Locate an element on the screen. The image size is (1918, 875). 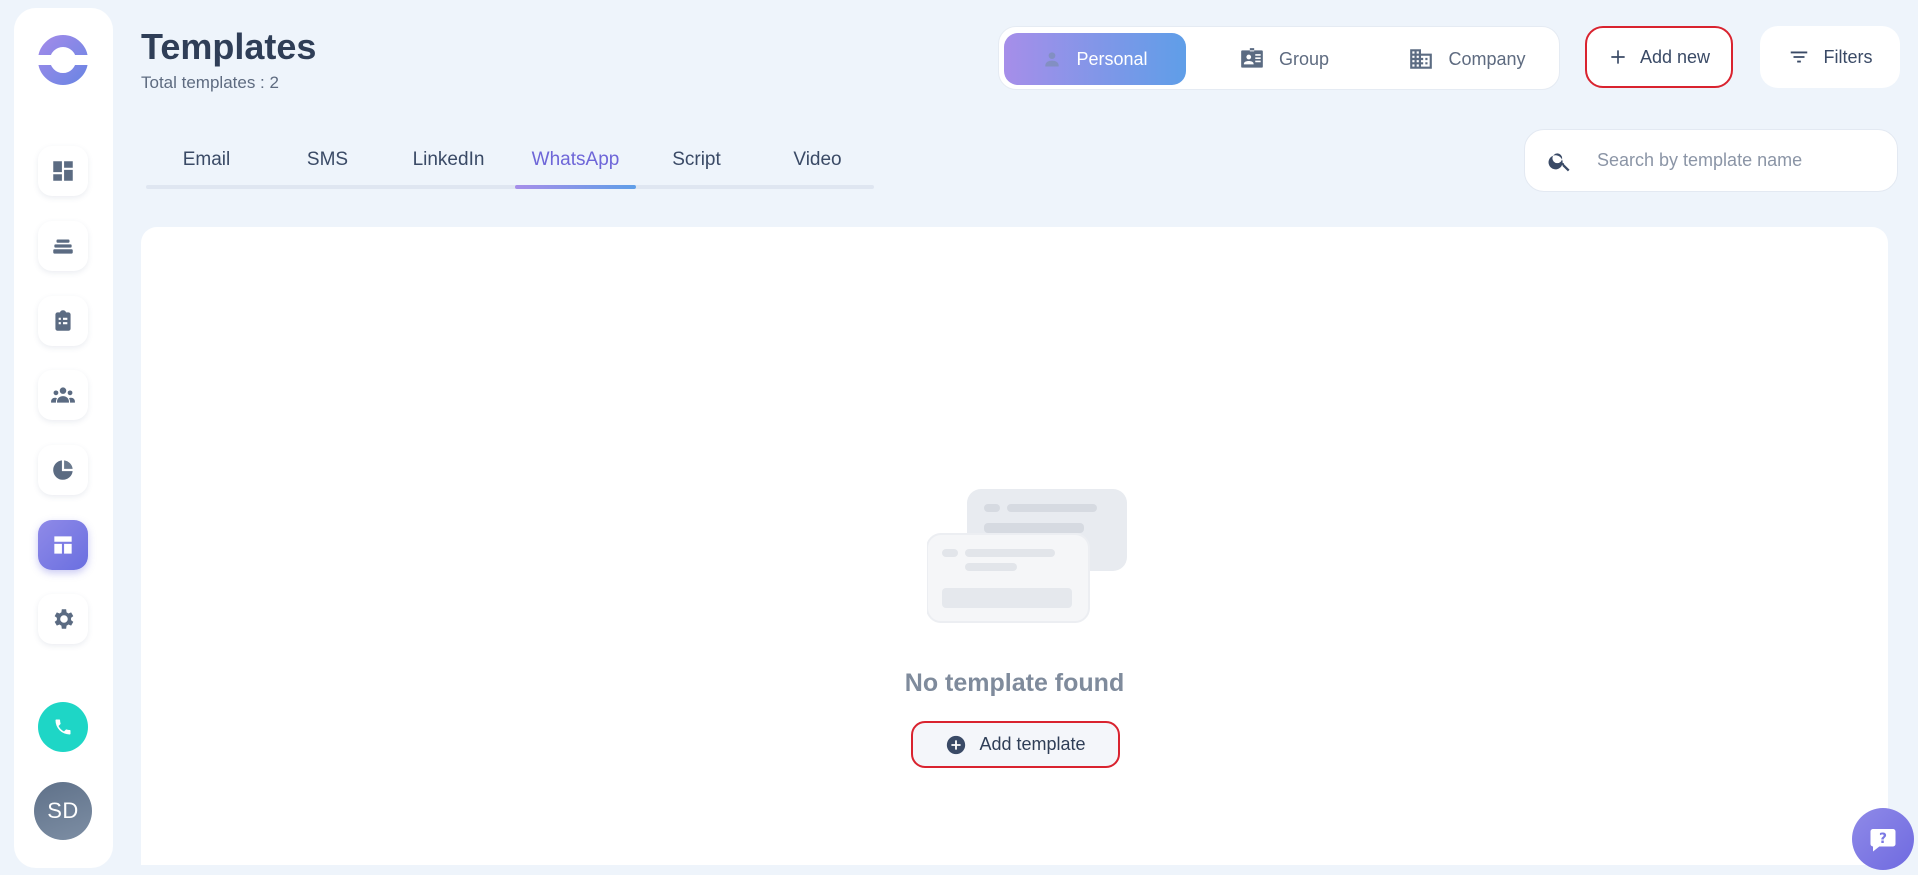
scope-personal-button: Personal is located at coordinates (1095, 59).